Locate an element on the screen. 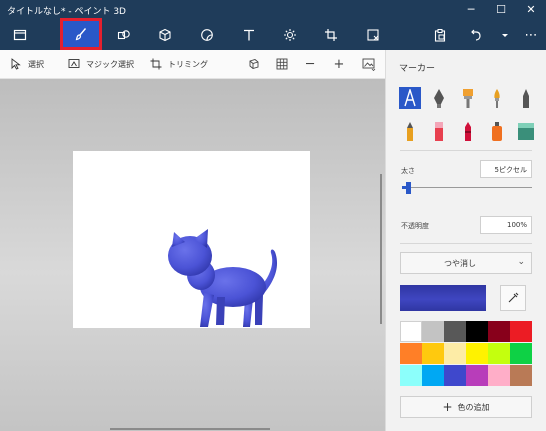 The width and height of the screenshot is (546, 431). effects-icon is located at coordinates (290, 35).